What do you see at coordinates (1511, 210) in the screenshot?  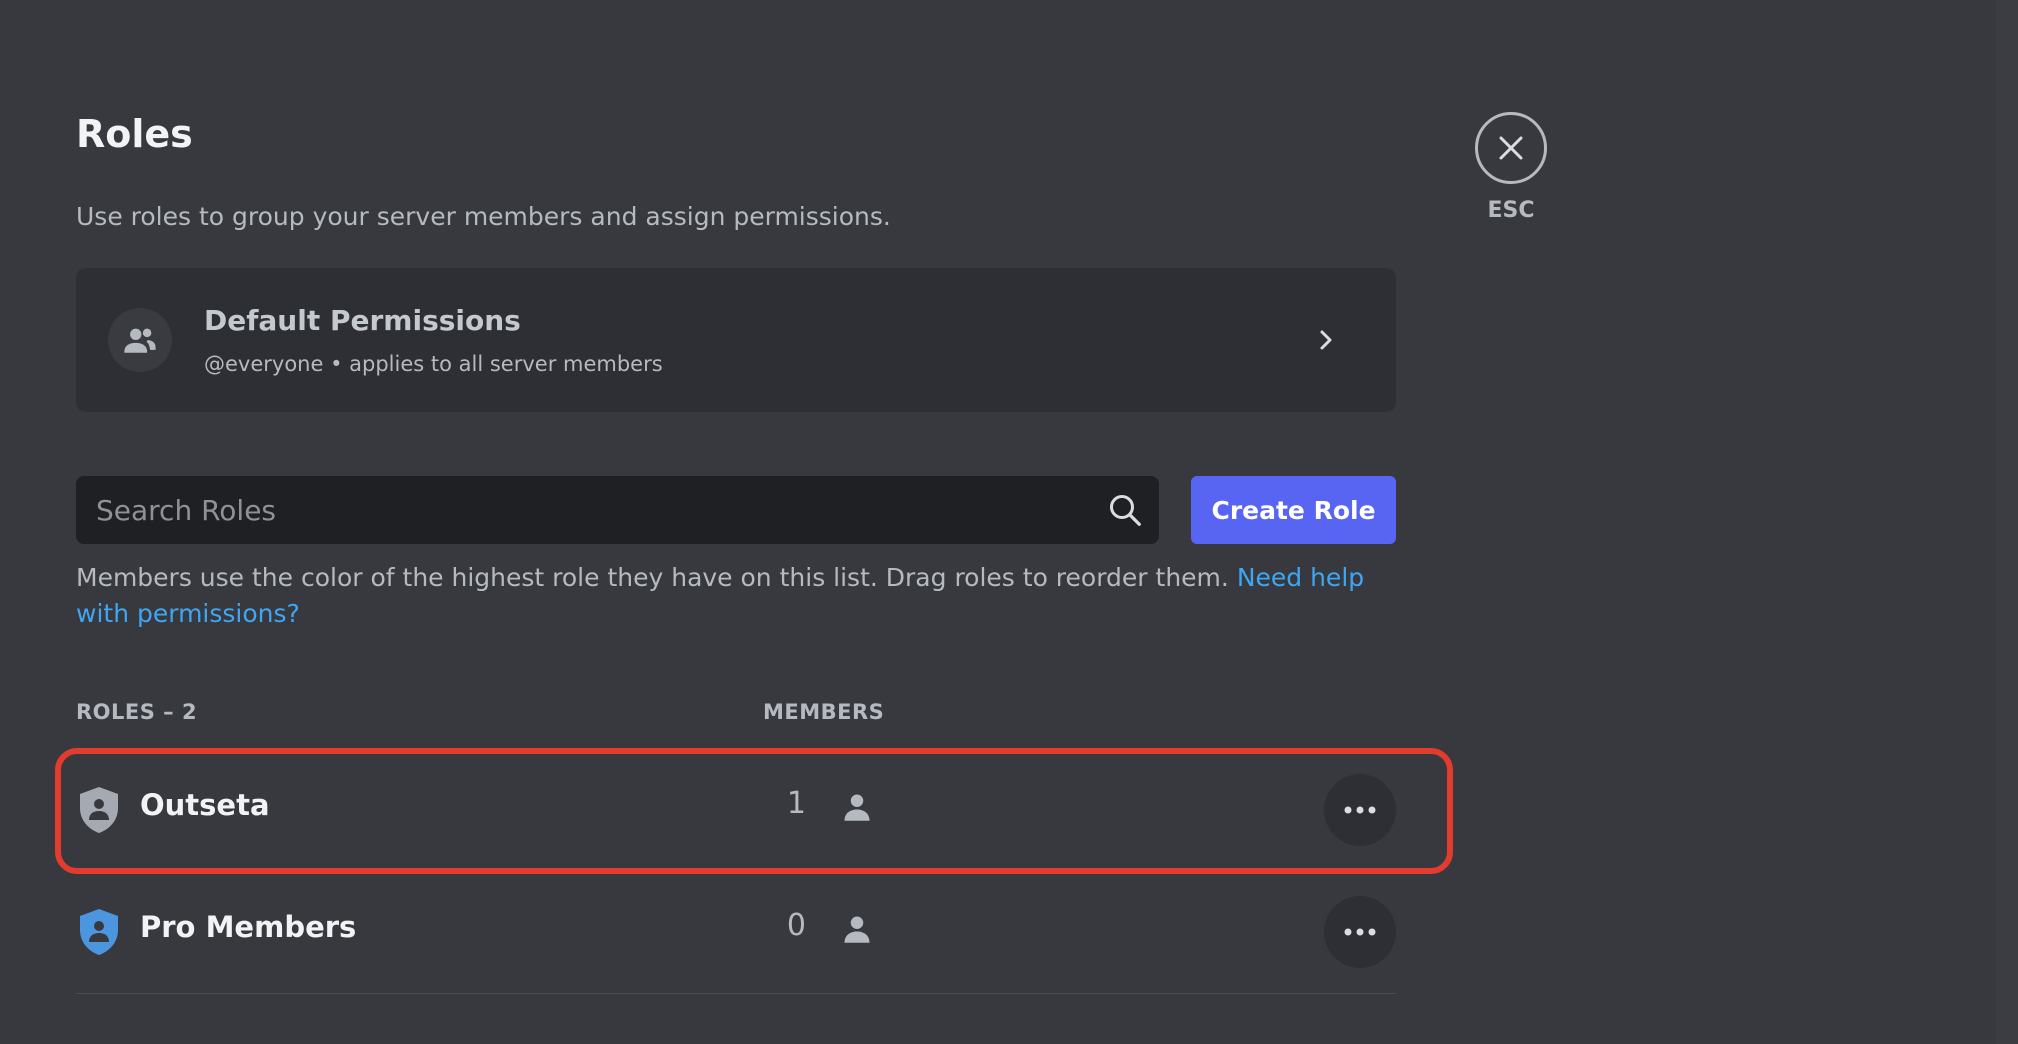 I see `close-esc-label: ESC` at bounding box center [1511, 210].